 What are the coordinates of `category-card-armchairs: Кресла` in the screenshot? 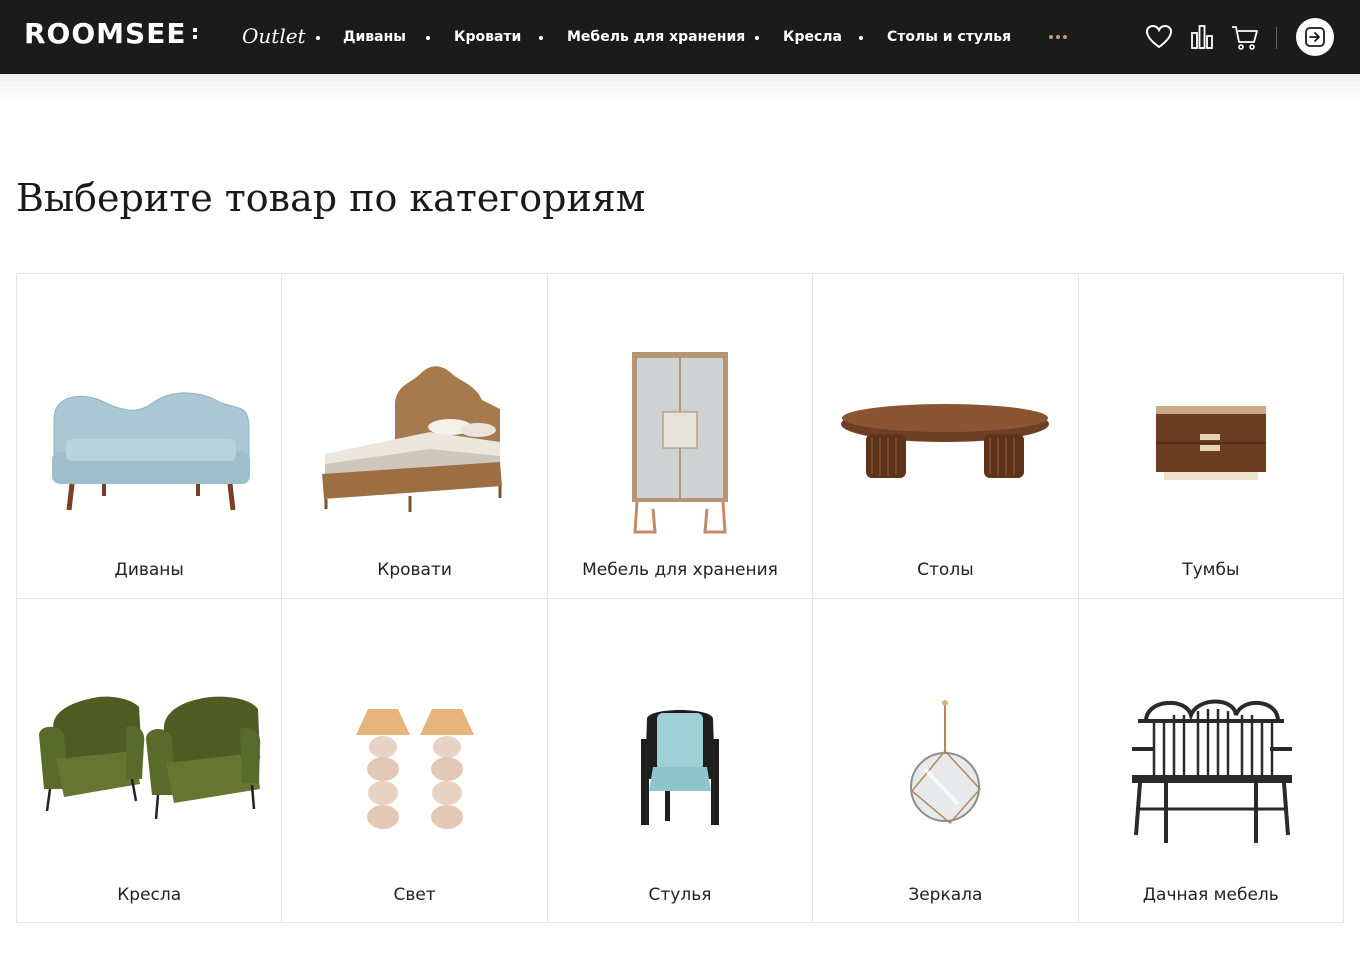 It's located at (150, 760).